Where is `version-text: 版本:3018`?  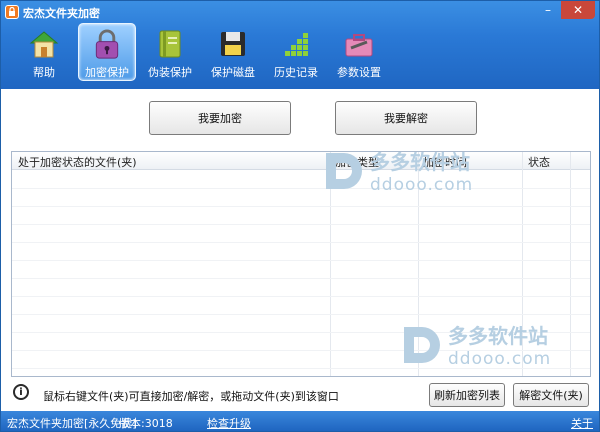 version-text: 版本:3018 is located at coordinates (146, 423).